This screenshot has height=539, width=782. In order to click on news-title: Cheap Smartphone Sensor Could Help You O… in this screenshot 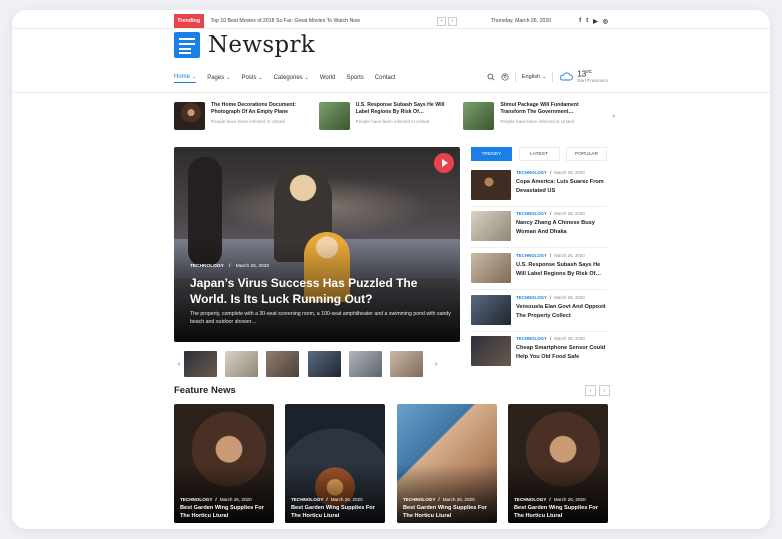, I will do `click(561, 352)`.